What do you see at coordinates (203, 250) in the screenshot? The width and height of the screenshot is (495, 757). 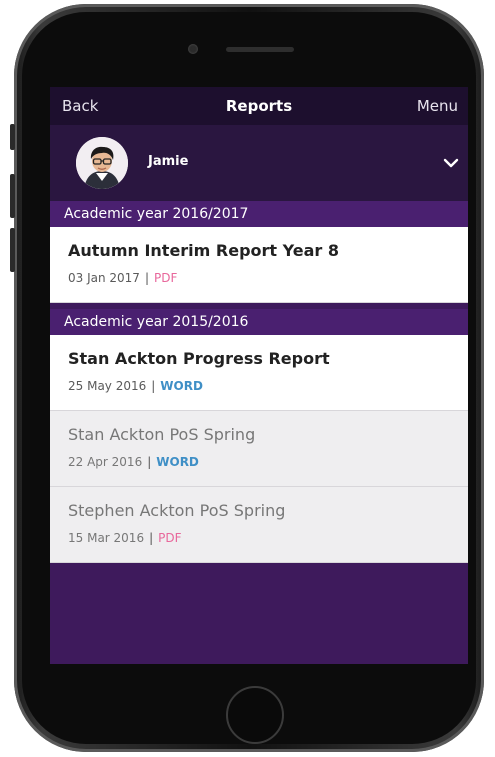 I see `report-title: Autumn Interim Report Year 8` at bounding box center [203, 250].